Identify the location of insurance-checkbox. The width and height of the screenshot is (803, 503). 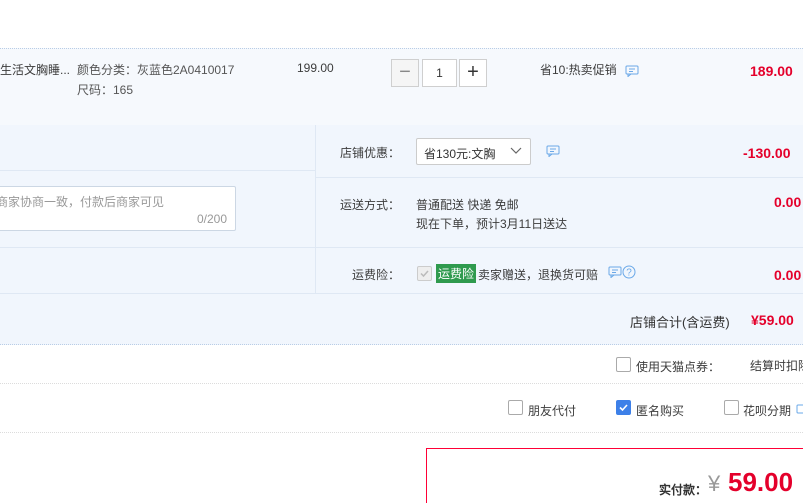
(424, 273).